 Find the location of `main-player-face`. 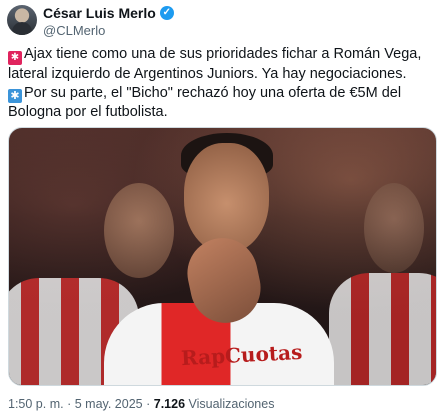

main-player-face is located at coordinates (226, 198).